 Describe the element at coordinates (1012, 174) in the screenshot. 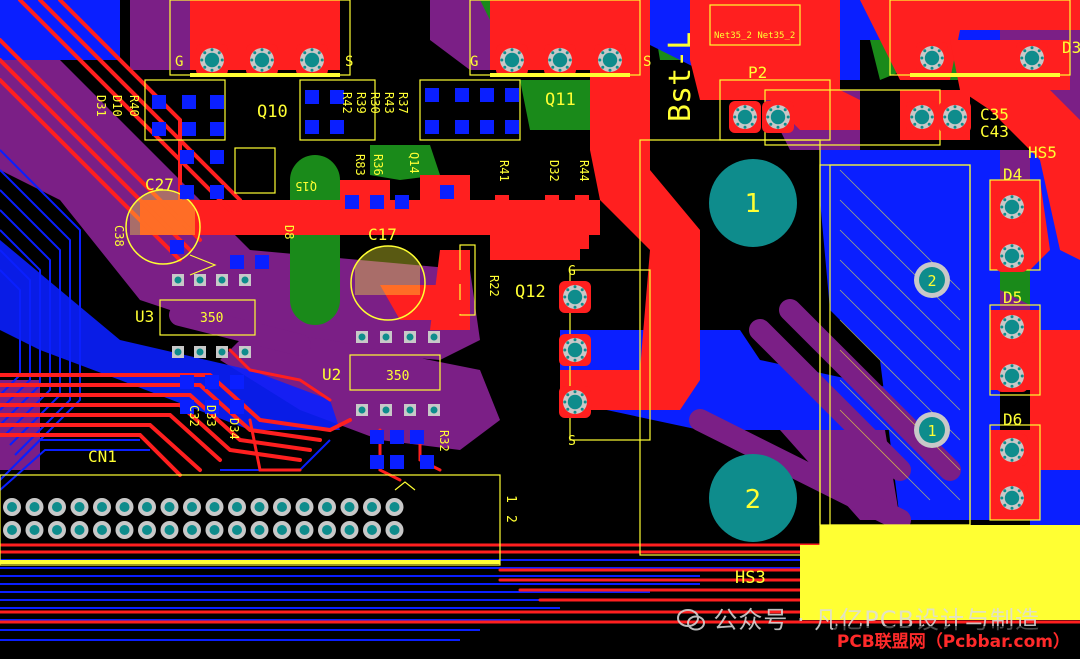

I see `label-d4: D4` at that location.